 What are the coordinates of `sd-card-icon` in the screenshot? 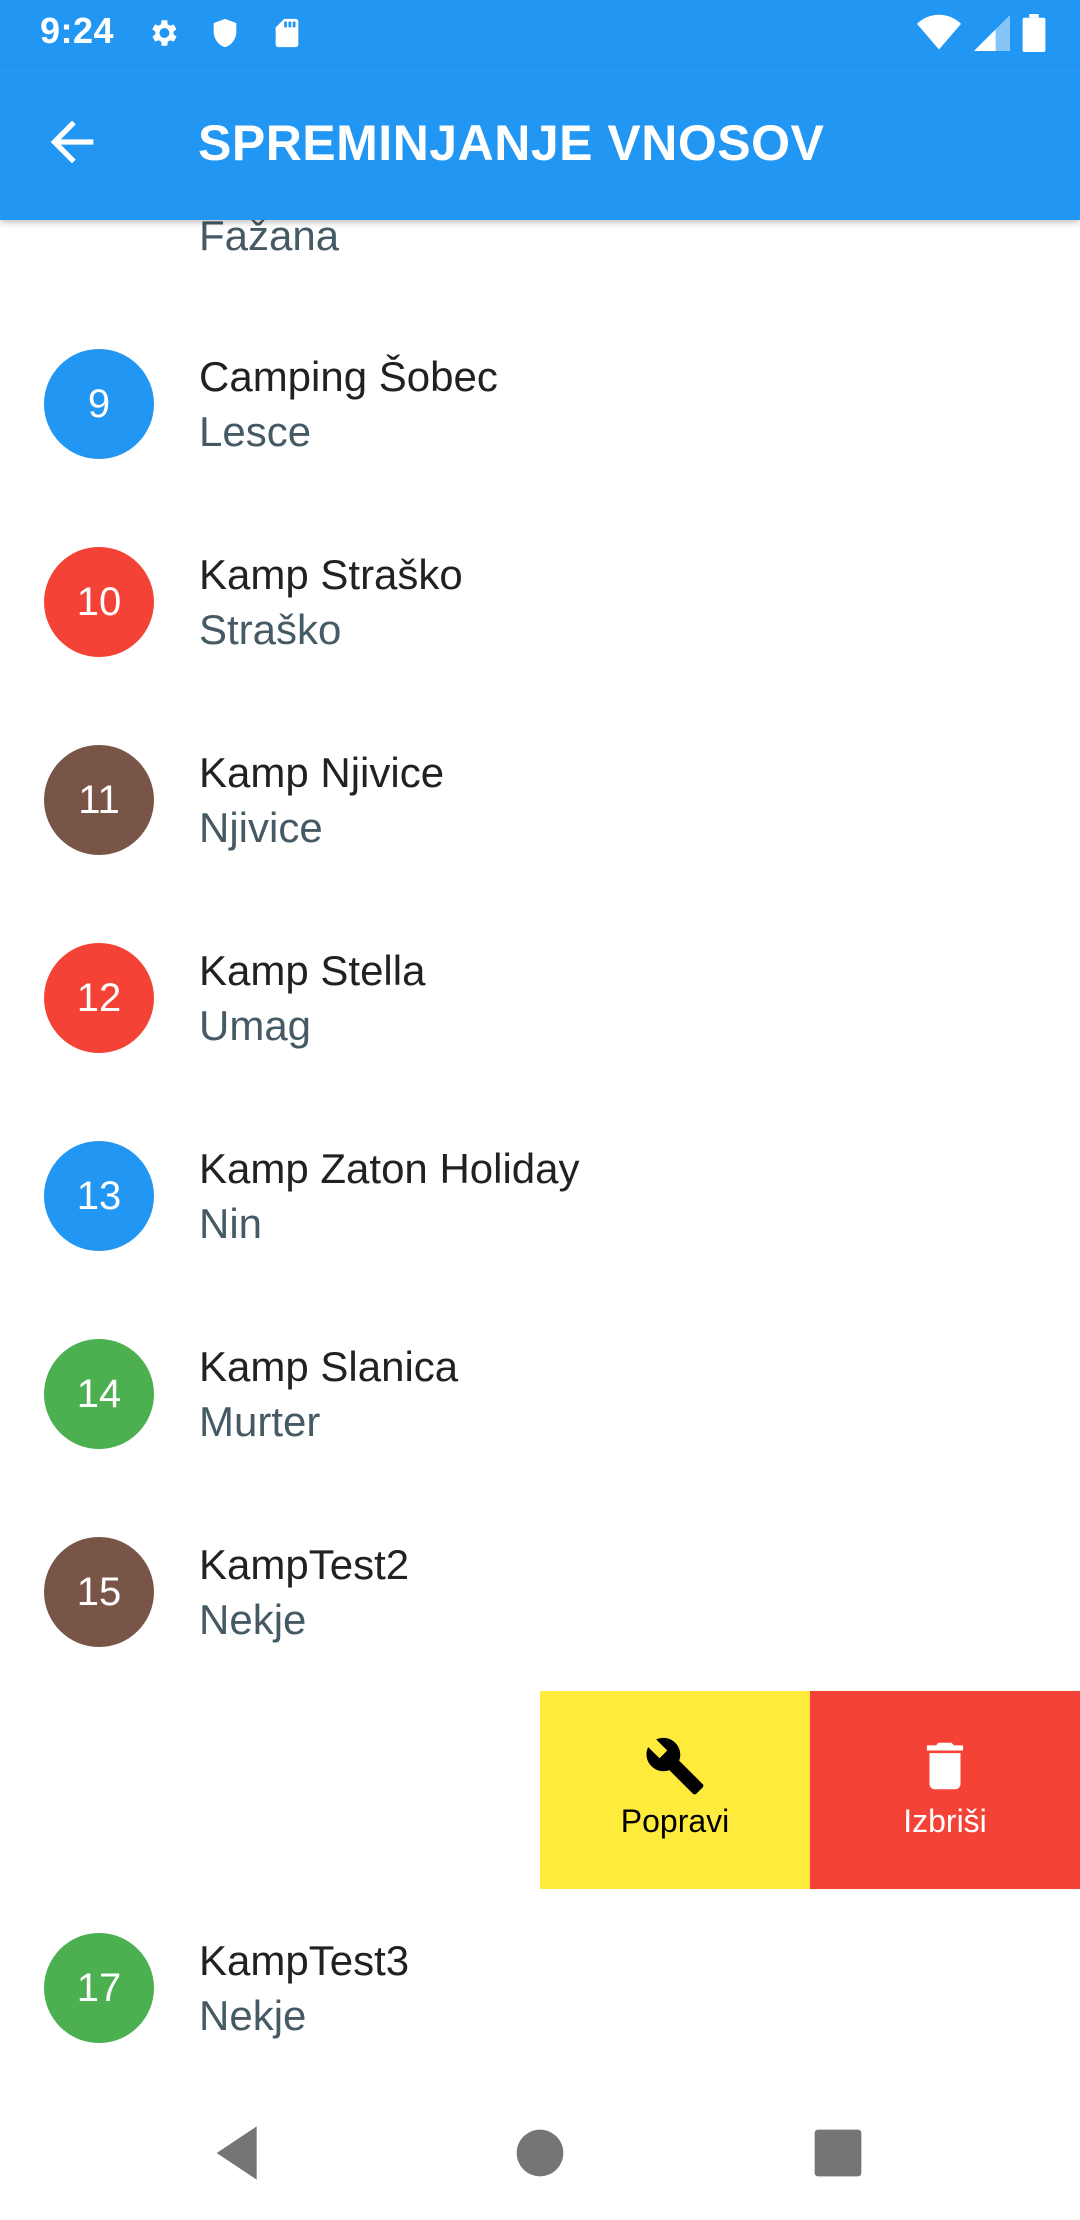 It's located at (287, 33).